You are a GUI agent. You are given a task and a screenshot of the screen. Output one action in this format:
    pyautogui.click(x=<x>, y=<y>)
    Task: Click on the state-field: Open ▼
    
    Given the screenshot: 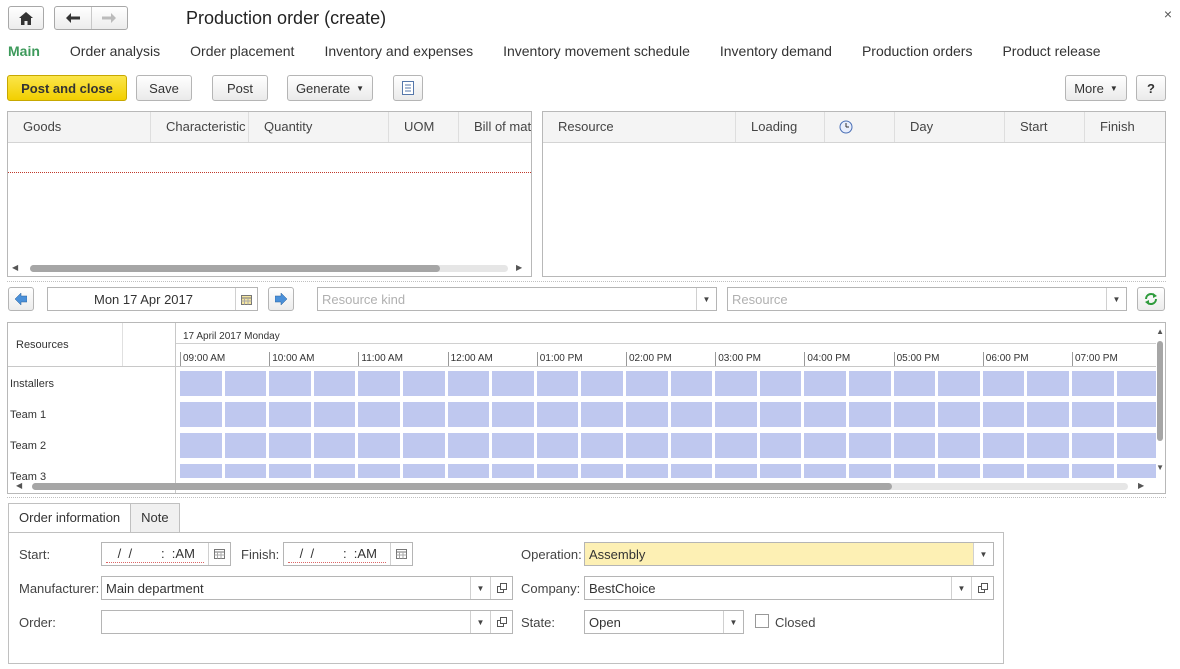 What is the action you would take?
    pyautogui.click(x=664, y=622)
    